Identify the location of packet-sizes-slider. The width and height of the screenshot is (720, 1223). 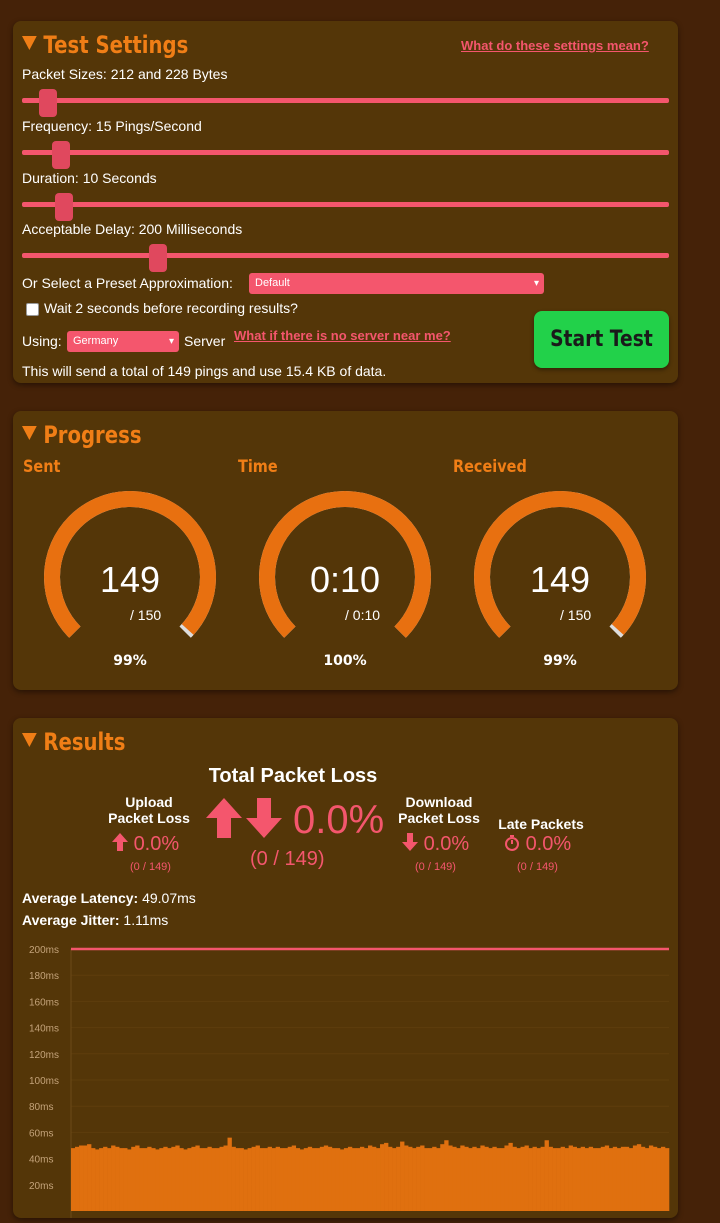
(345, 103).